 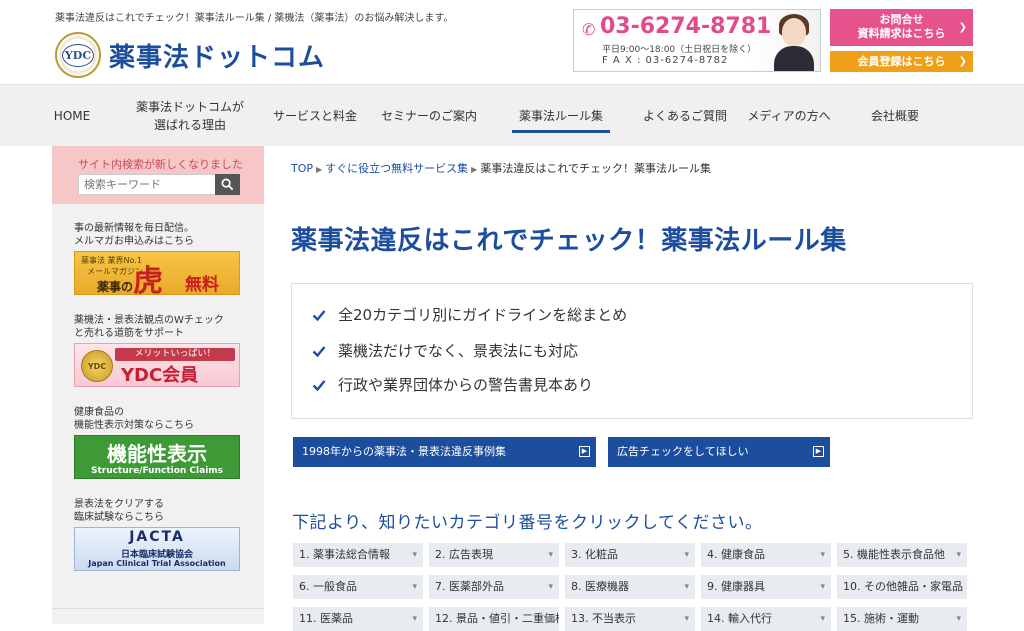 What do you see at coordinates (683, 451) in the screenshot?
I see `button-label: 広告チェックをしてほしい` at bounding box center [683, 451].